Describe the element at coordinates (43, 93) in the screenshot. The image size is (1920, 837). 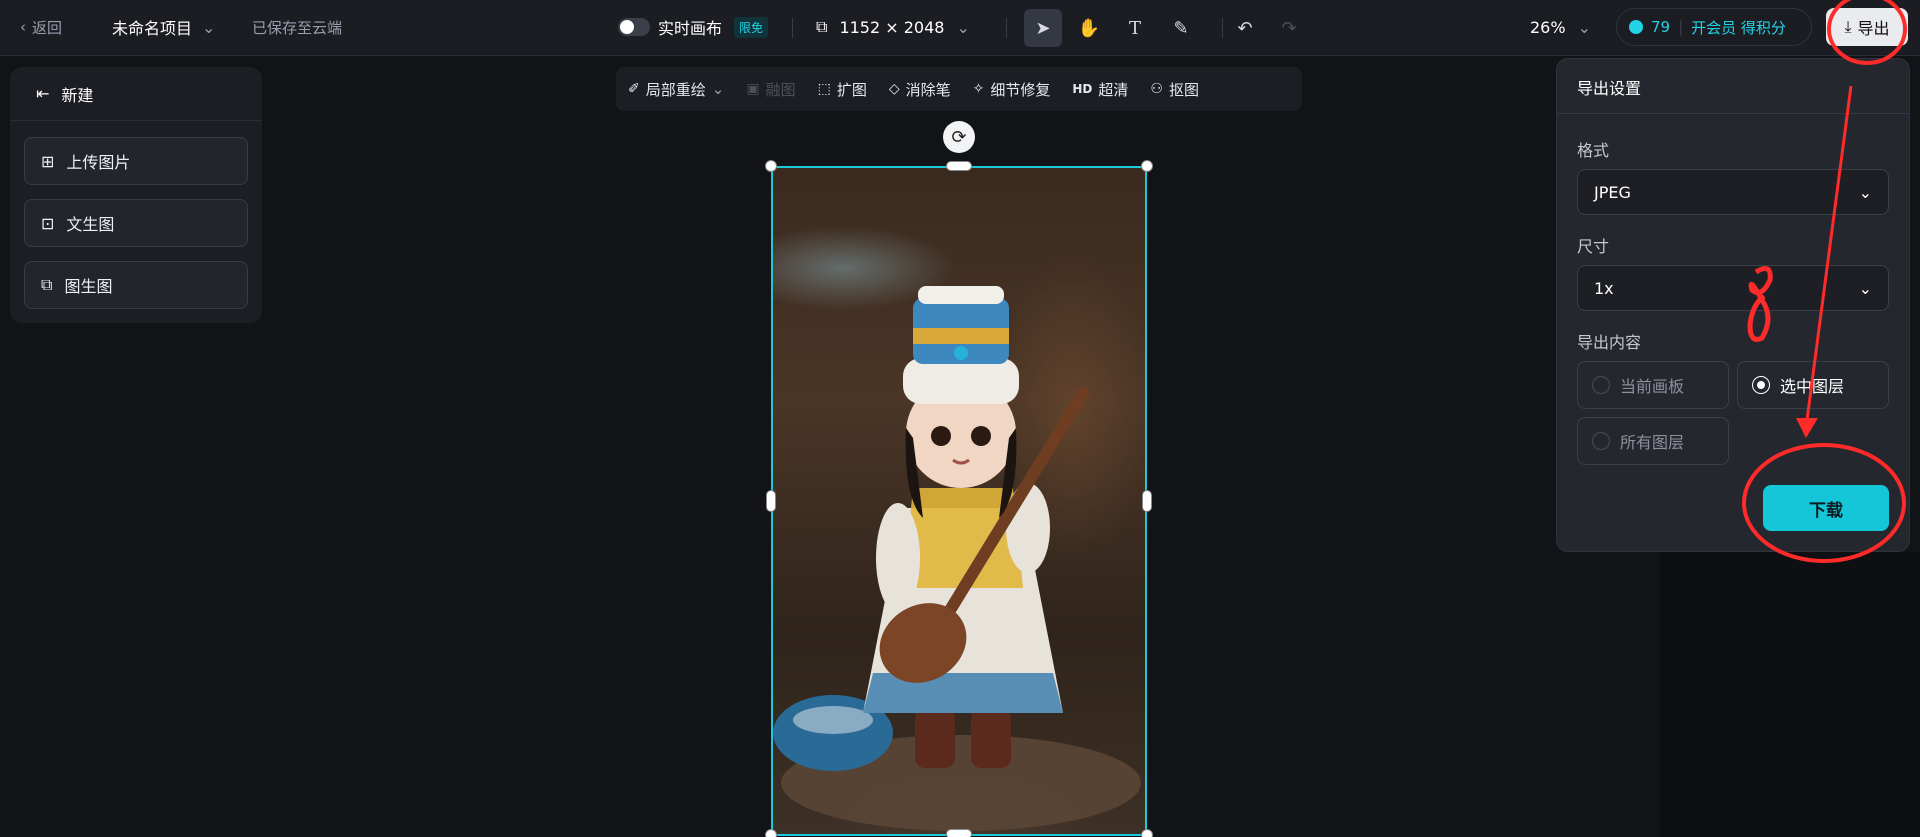
I see `collapse-arrow-icon: ⇤` at that location.